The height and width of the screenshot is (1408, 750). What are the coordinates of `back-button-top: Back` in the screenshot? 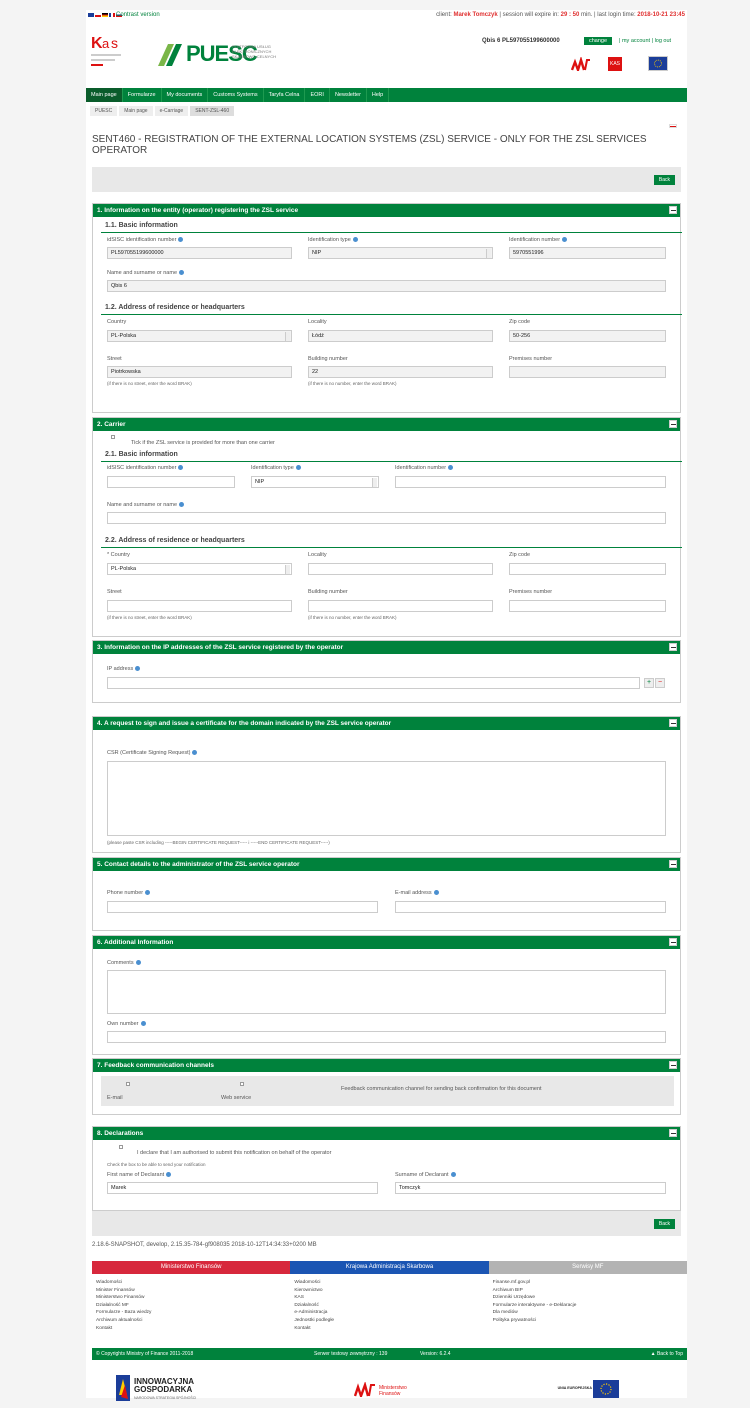 It's located at (664, 180).